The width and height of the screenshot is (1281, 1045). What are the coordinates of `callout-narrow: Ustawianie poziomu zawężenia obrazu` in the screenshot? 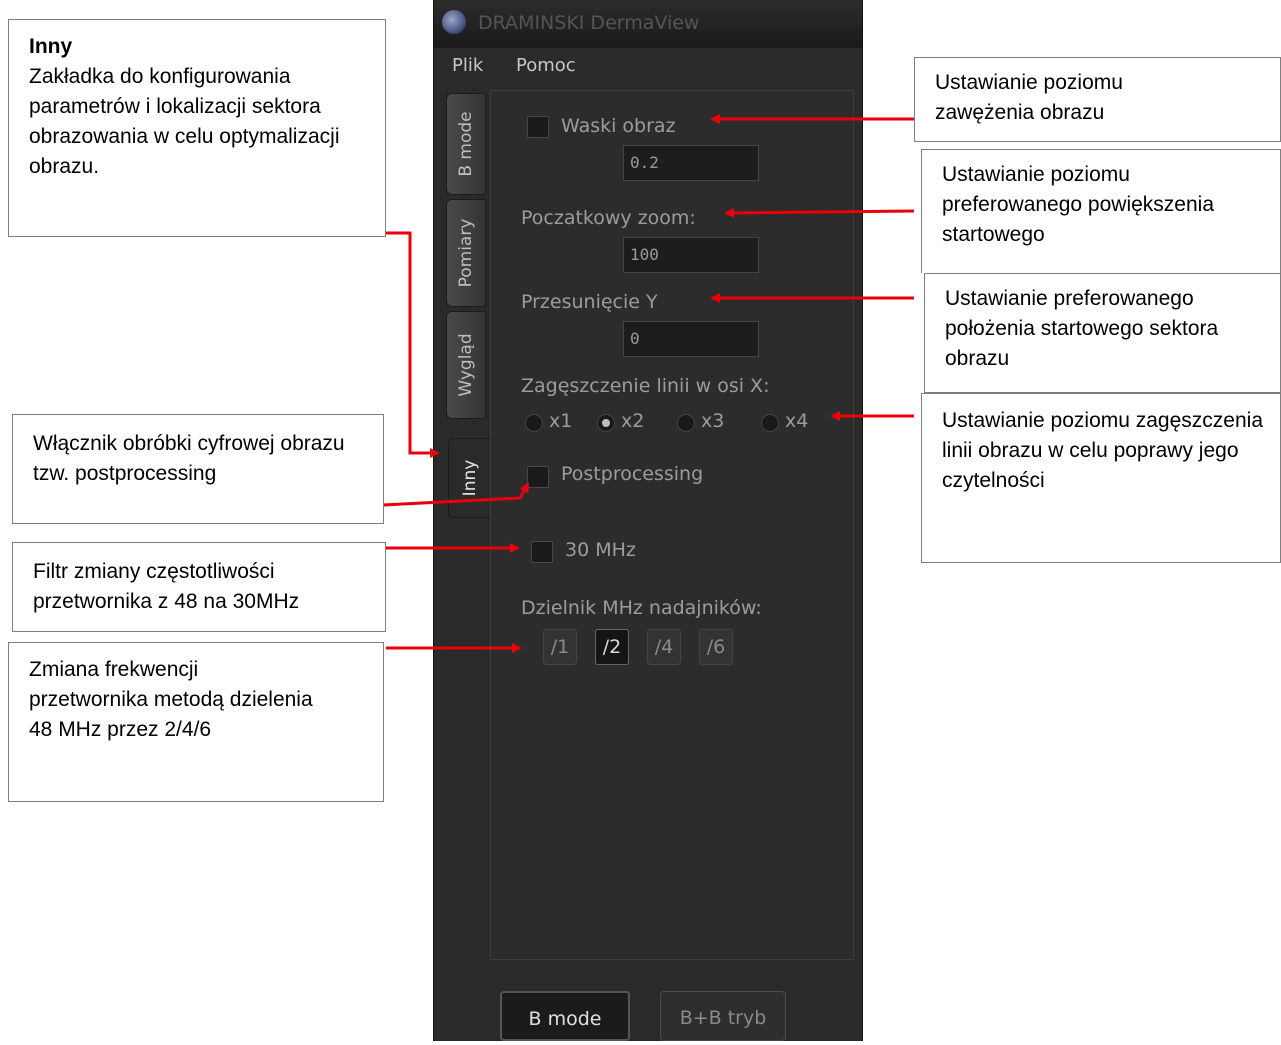 It's located at (1097, 99).